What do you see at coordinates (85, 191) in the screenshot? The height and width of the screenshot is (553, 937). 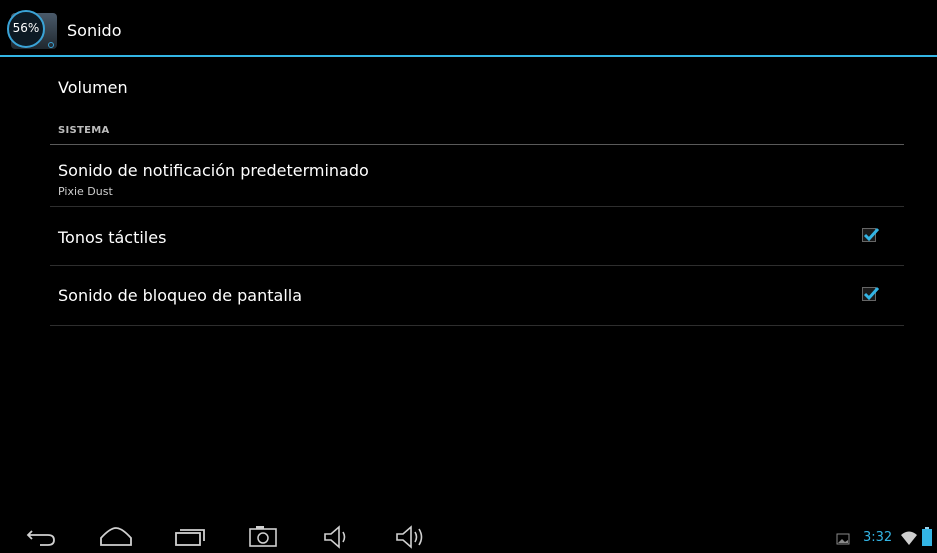 I see `notification-sound-value: Pixie Dust` at bounding box center [85, 191].